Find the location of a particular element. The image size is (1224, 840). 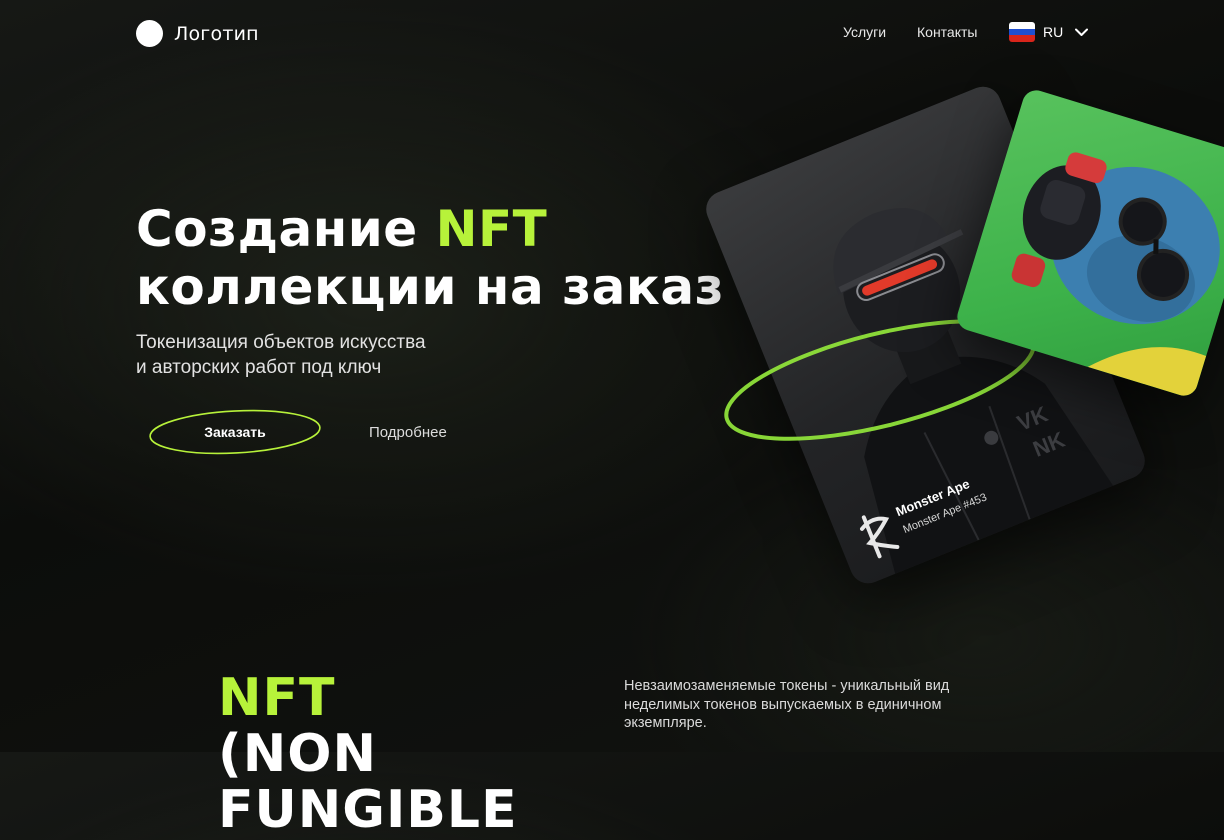

hero-title: Создание NFT коллекции на заказ is located at coordinates (430, 258).